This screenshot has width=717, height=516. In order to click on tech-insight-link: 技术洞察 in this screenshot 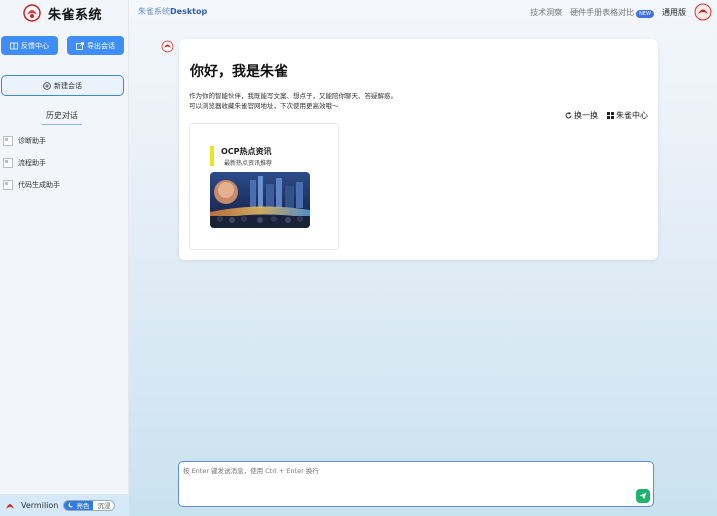, I will do `click(546, 12)`.